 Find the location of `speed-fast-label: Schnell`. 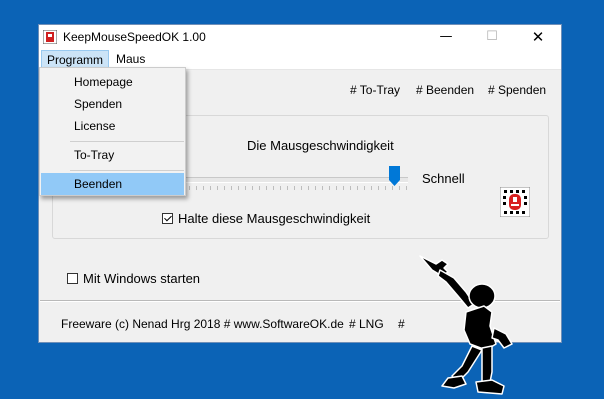

speed-fast-label: Schnell is located at coordinates (443, 178).